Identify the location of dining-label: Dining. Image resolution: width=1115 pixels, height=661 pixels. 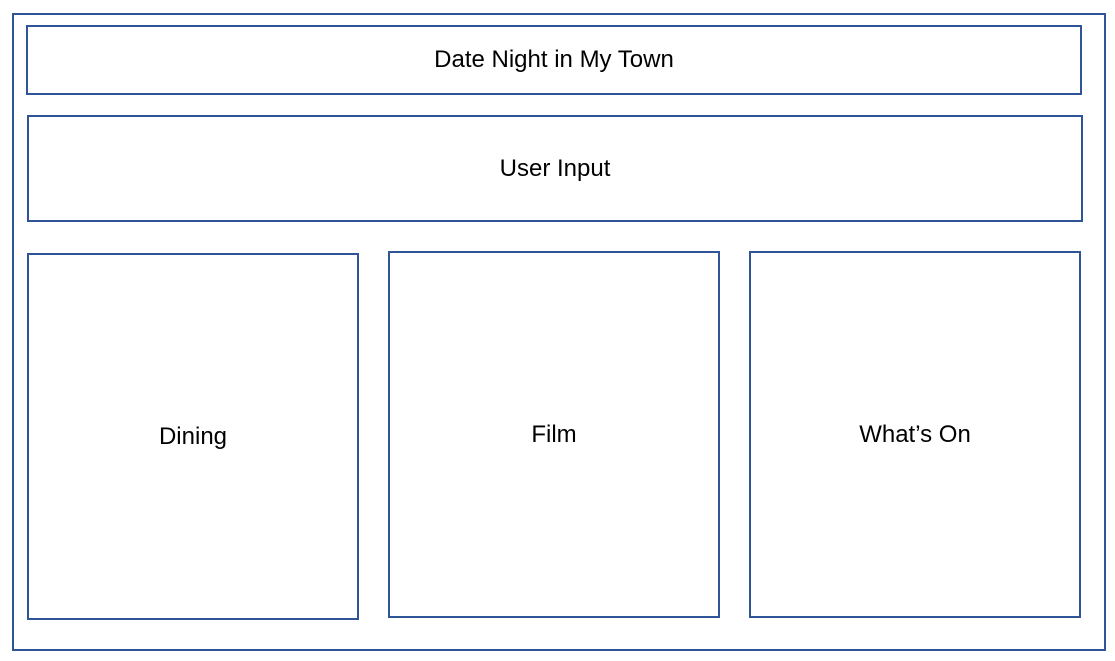
(193, 436).